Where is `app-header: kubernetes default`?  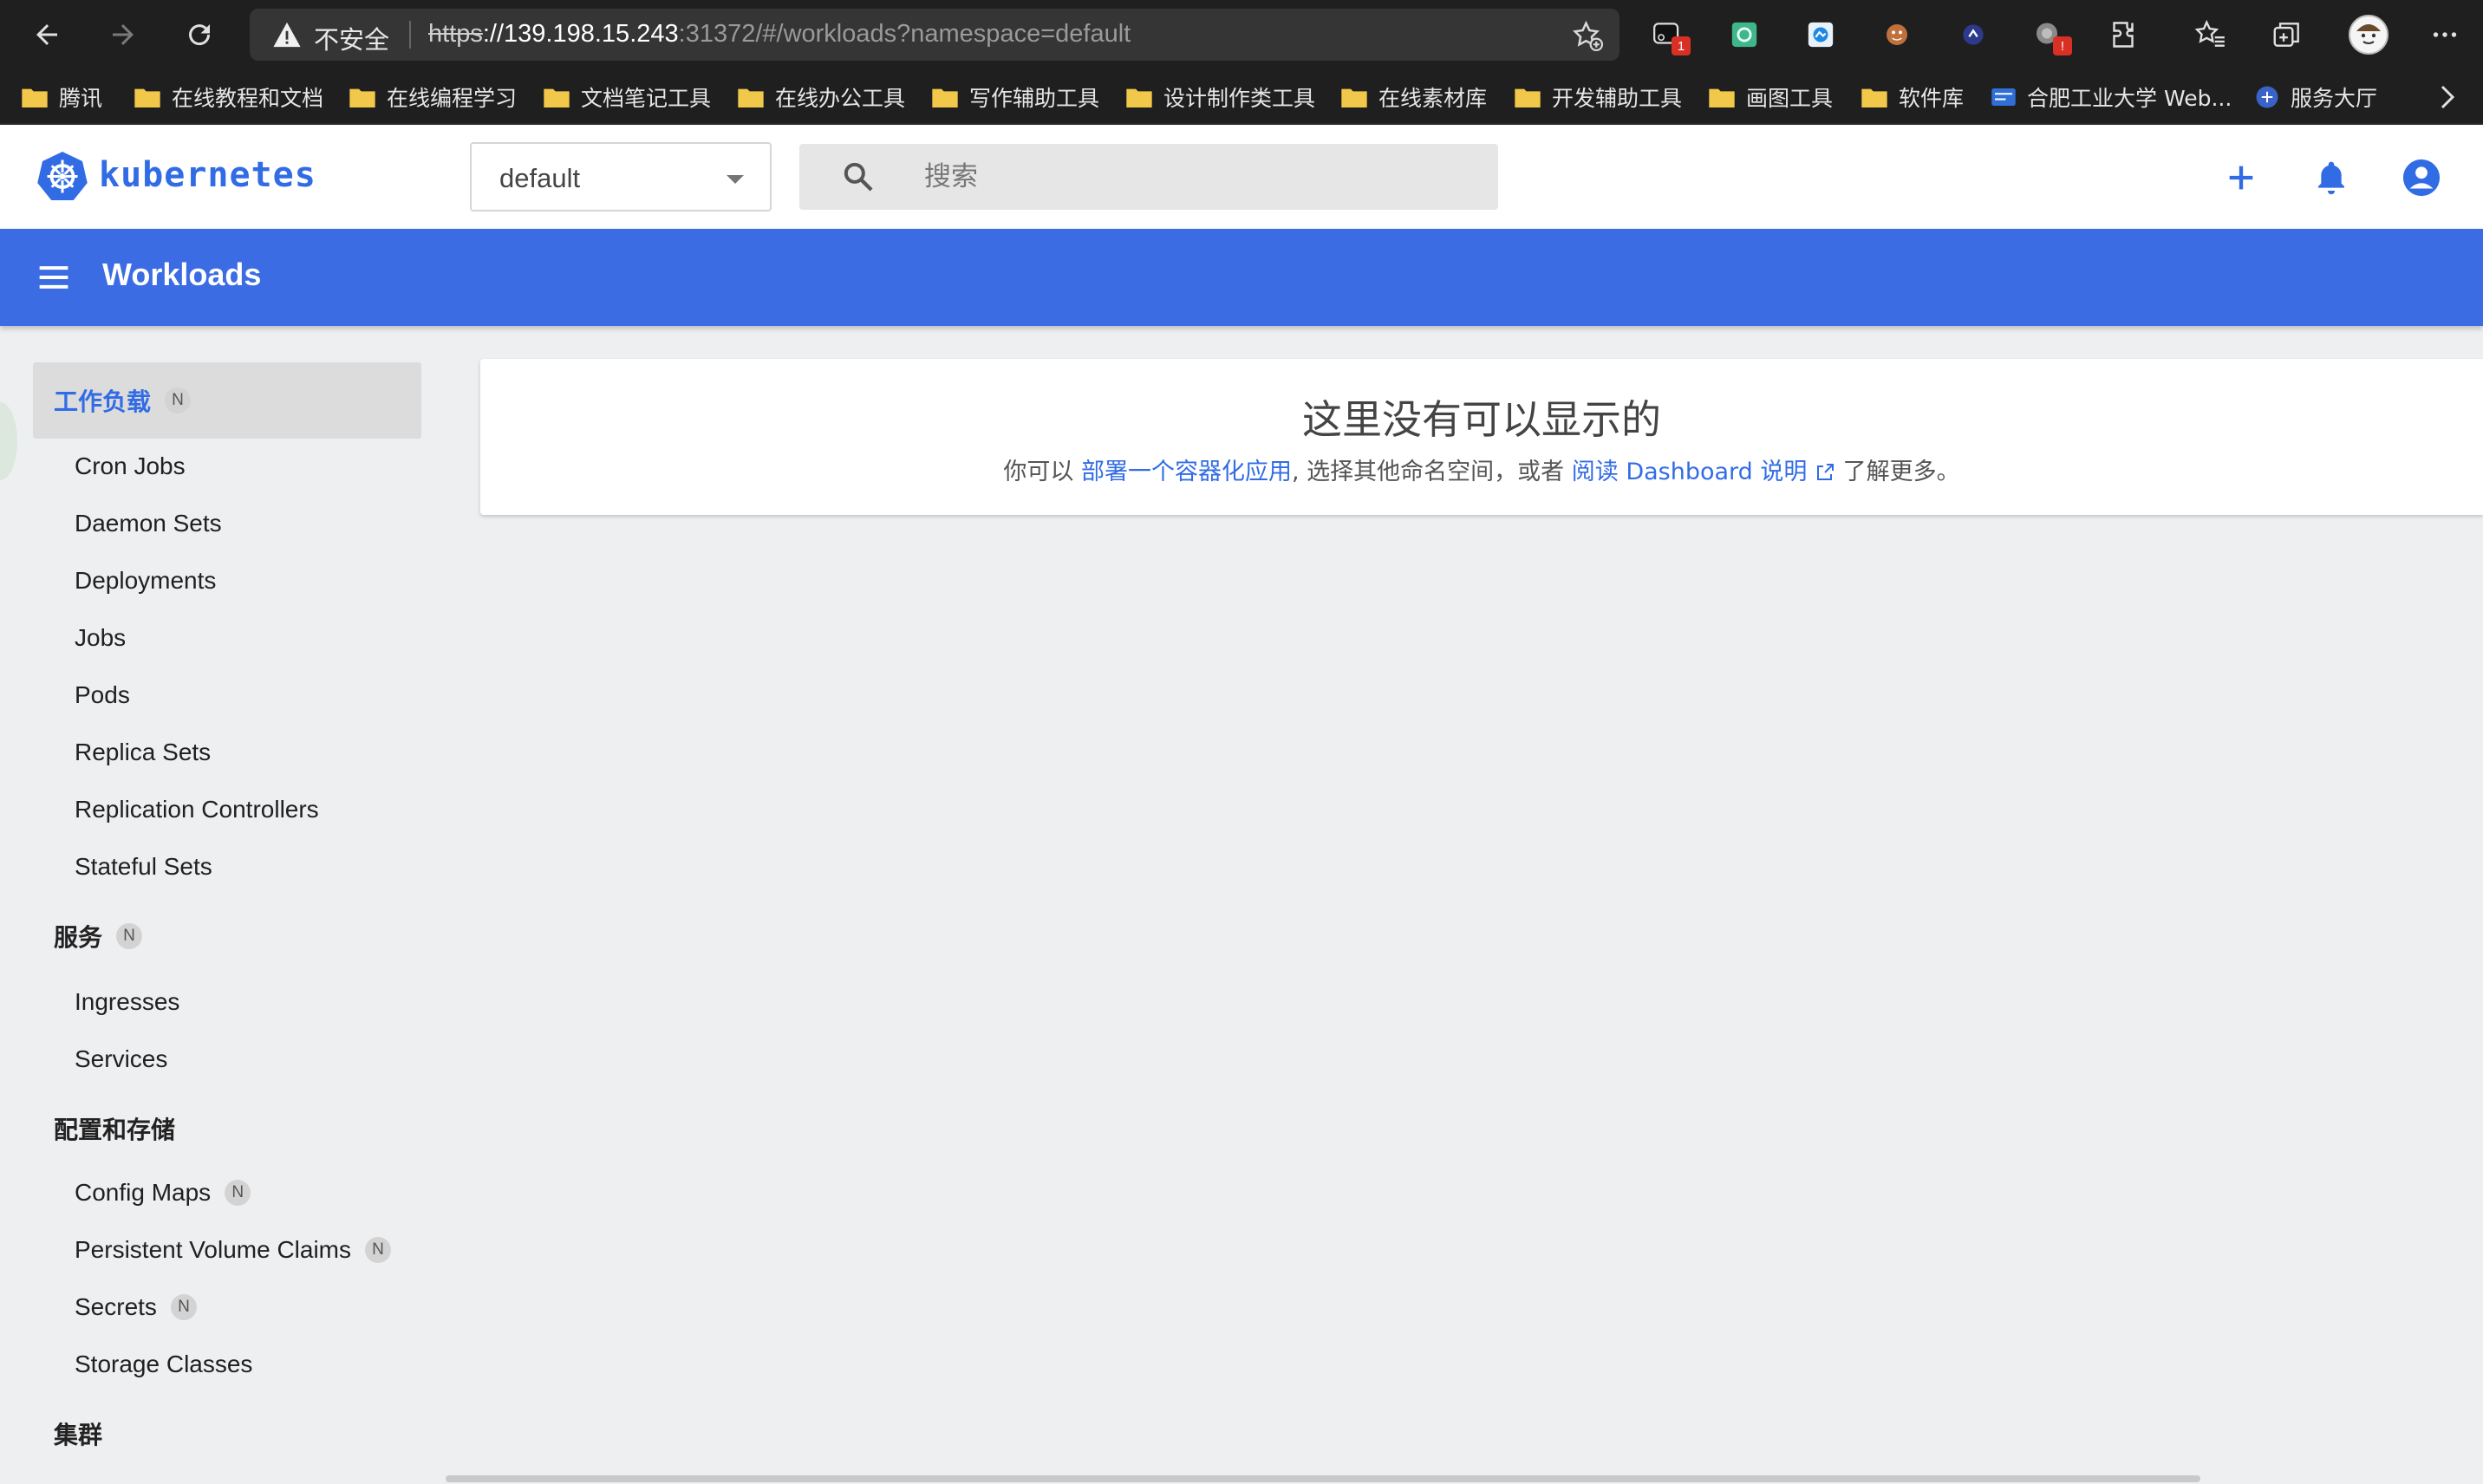 app-header: kubernetes default is located at coordinates (1241, 177).